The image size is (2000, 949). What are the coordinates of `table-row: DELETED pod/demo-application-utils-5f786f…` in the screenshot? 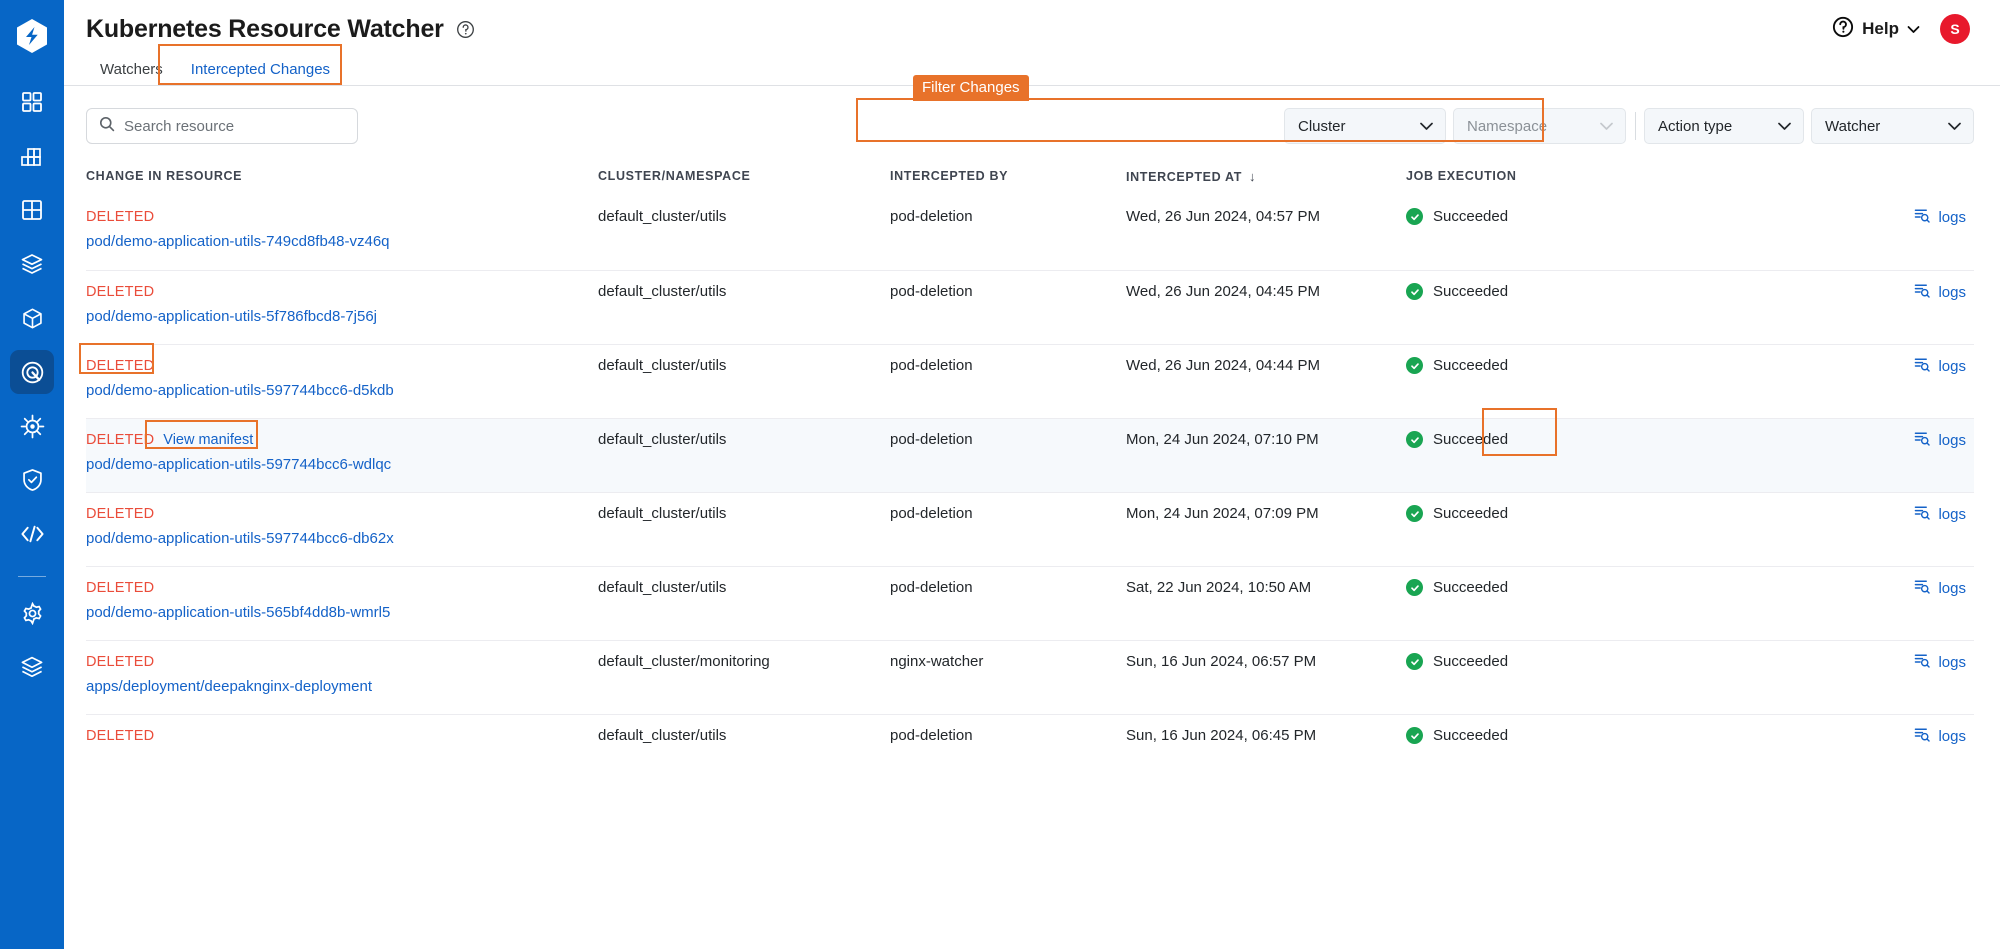 It's located at (1030, 307).